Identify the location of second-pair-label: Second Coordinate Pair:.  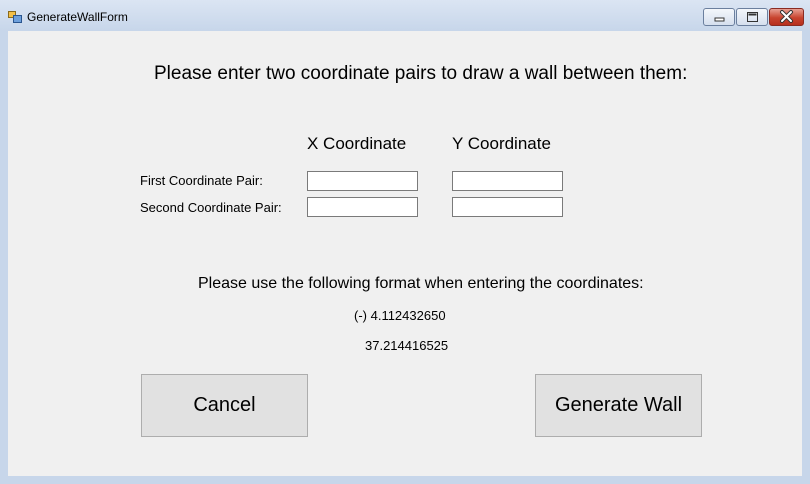
(211, 207).